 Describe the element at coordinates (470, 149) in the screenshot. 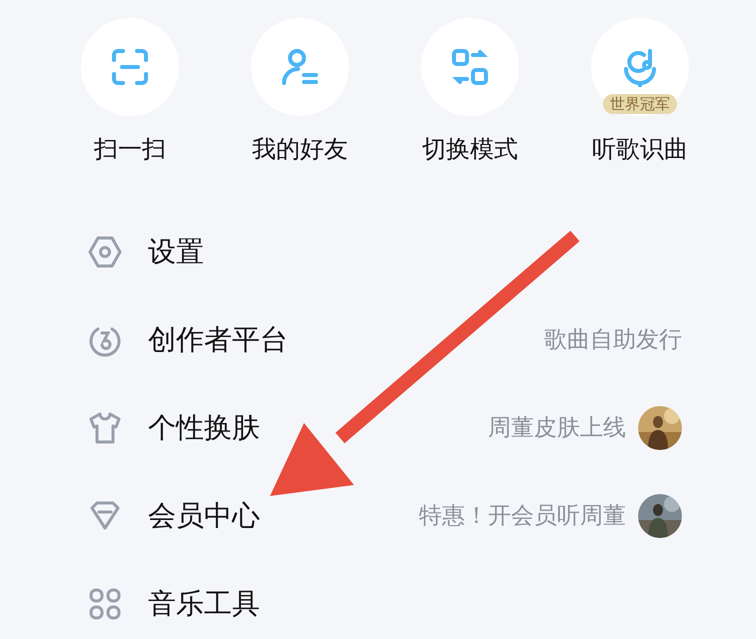

I see `quick-action-label: 切换模式` at that location.